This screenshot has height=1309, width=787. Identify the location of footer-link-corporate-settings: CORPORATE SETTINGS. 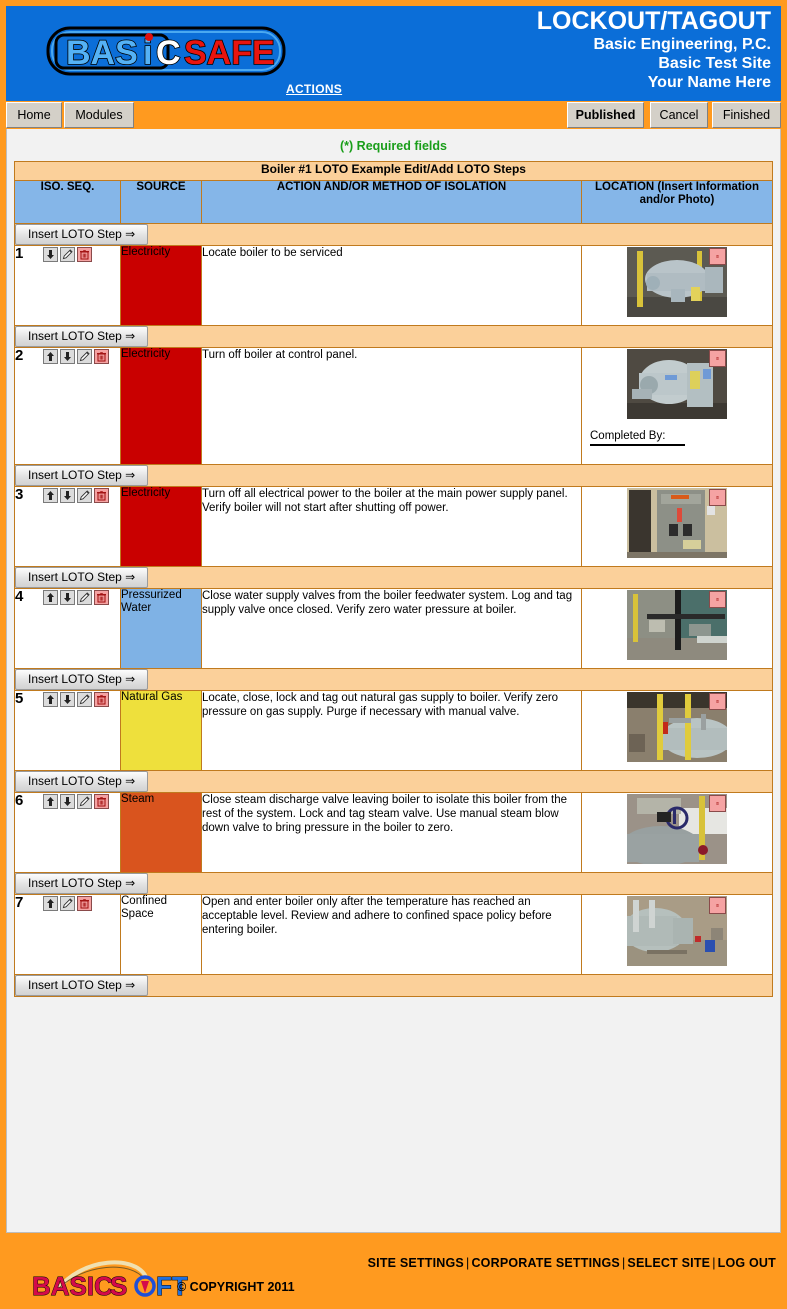
(545, 1263).